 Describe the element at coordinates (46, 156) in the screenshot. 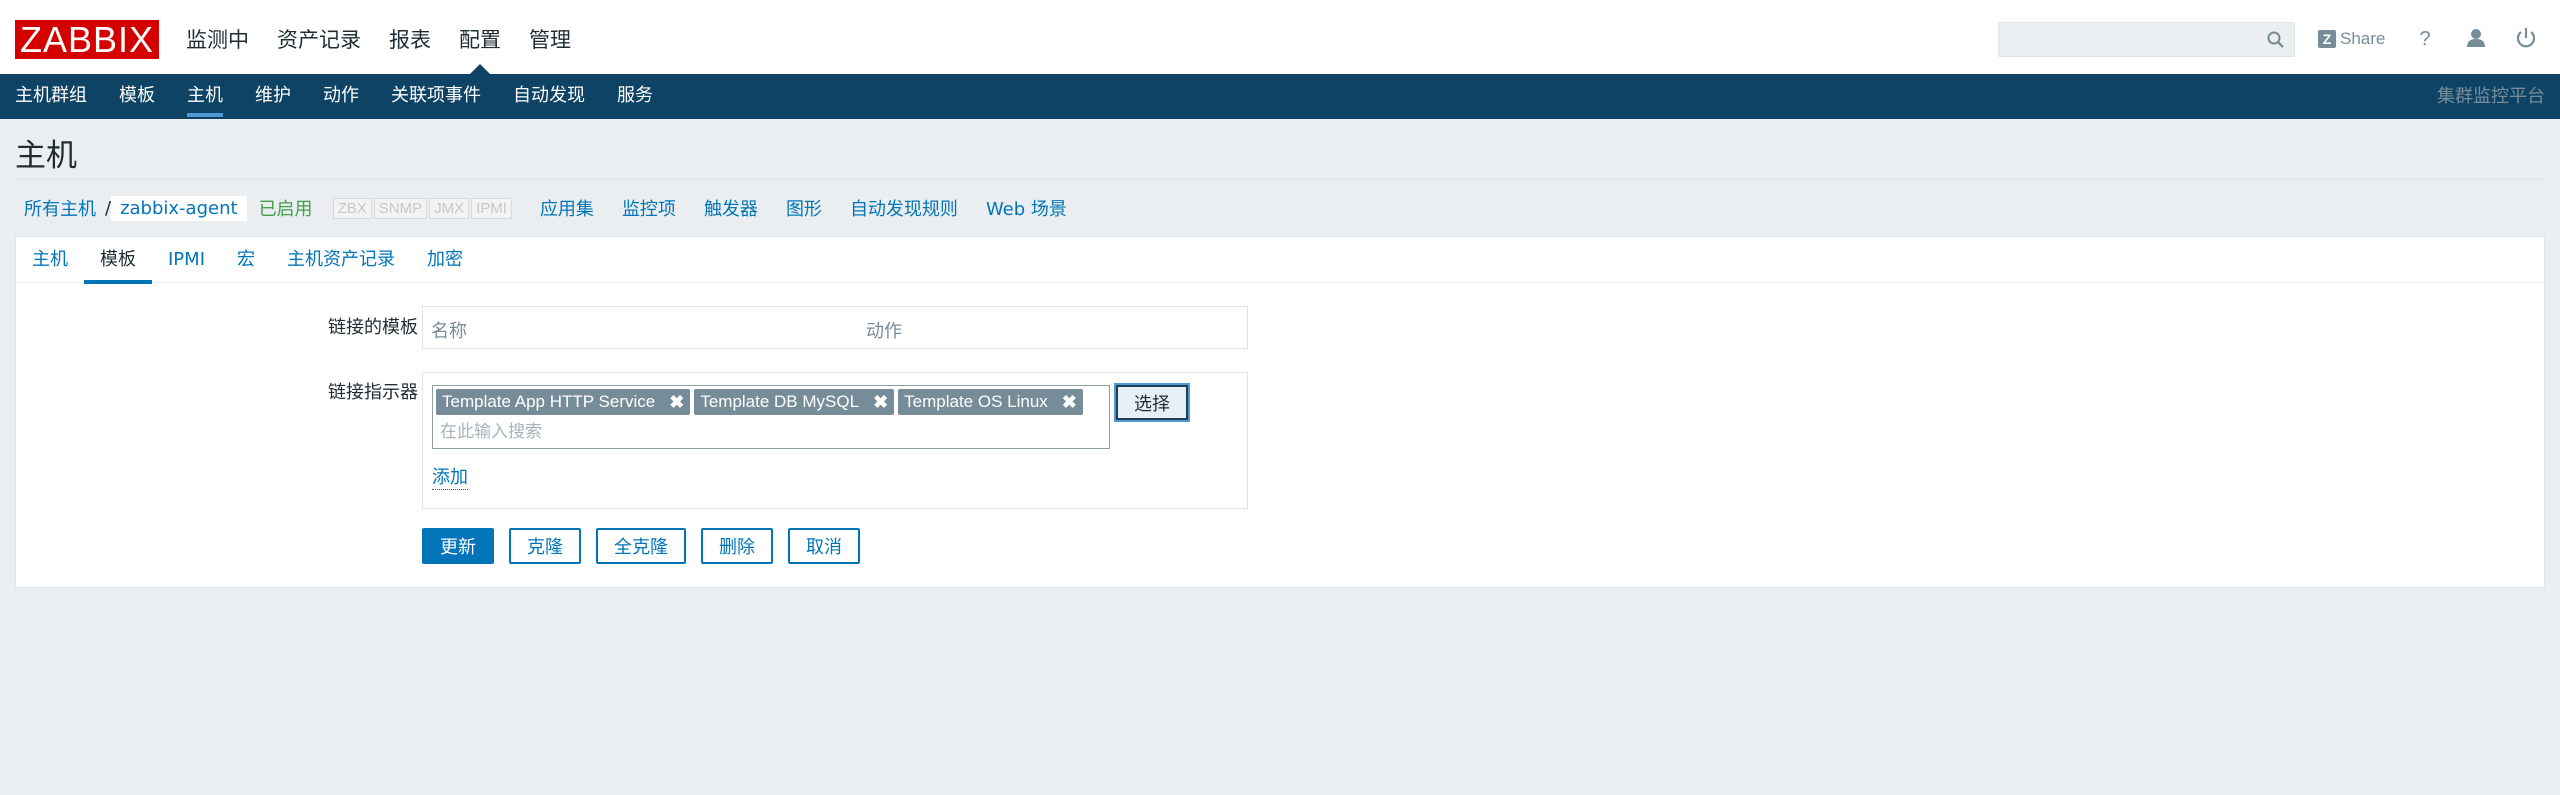

I see `page-title: 主机` at that location.